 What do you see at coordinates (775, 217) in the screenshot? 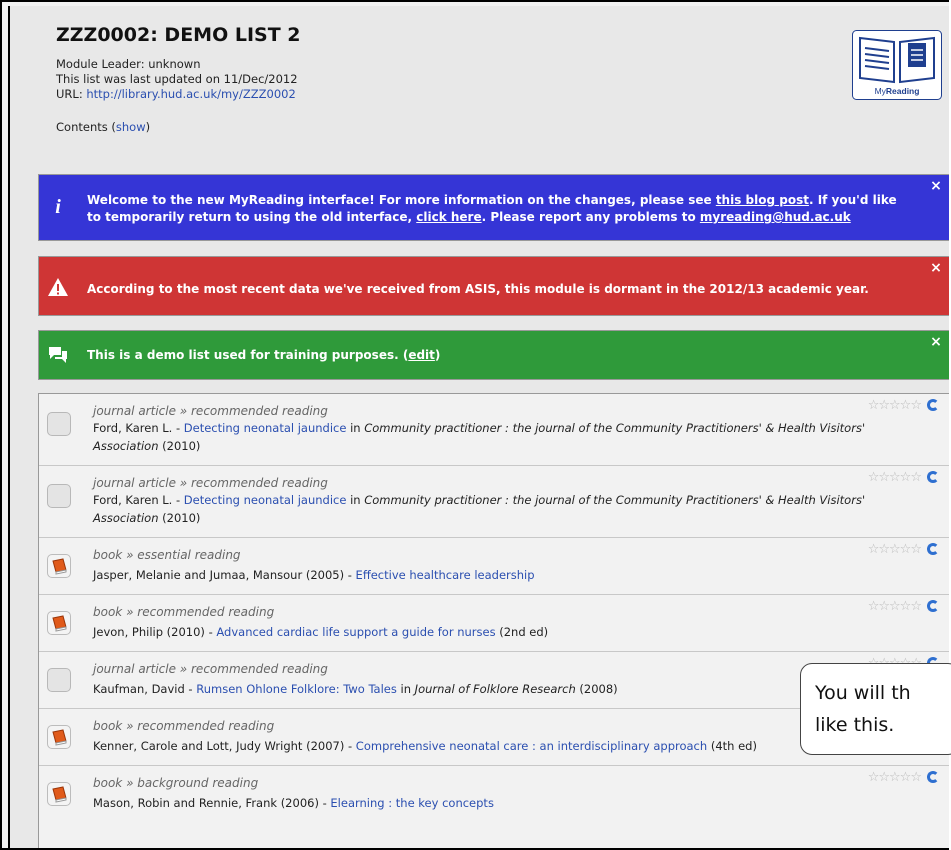
I see `email-link: myreading@hud.ac.uk` at bounding box center [775, 217].